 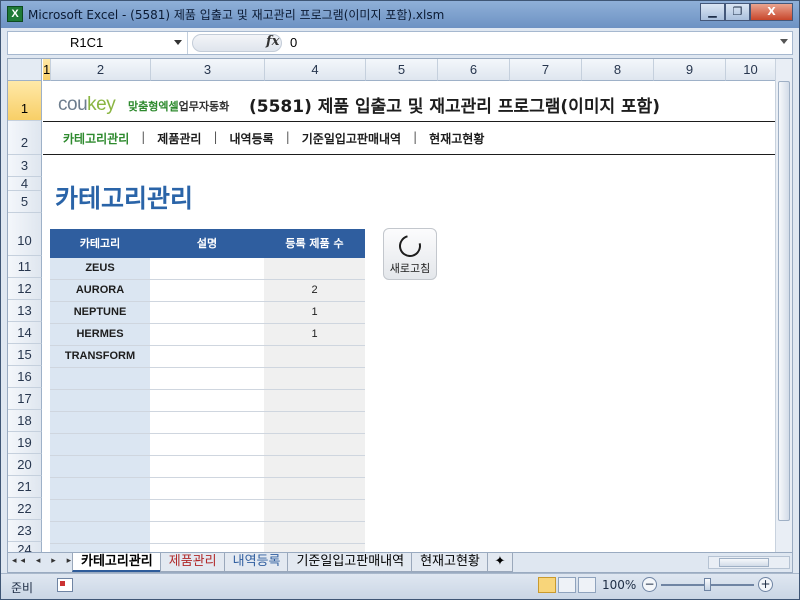 What do you see at coordinates (402, 70) in the screenshot?
I see `column-header: 5` at bounding box center [402, 70].